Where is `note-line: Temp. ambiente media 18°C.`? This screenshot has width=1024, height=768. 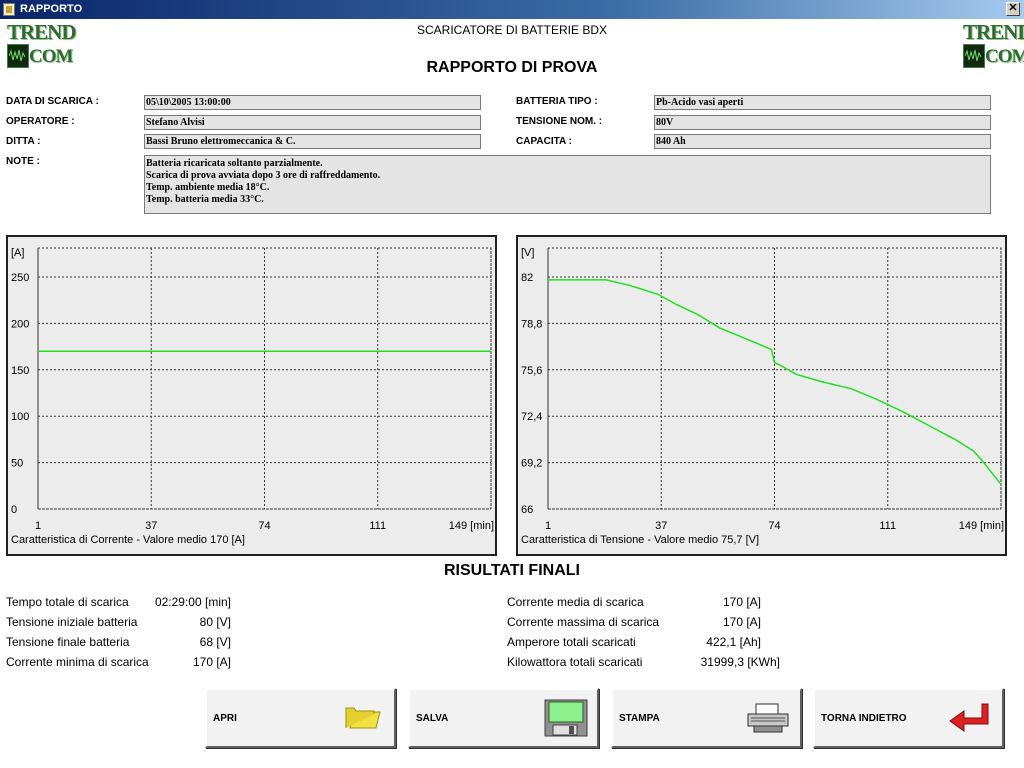
note-line: Temp. ambiente media 18°C. is located at coordinates (208, 187).